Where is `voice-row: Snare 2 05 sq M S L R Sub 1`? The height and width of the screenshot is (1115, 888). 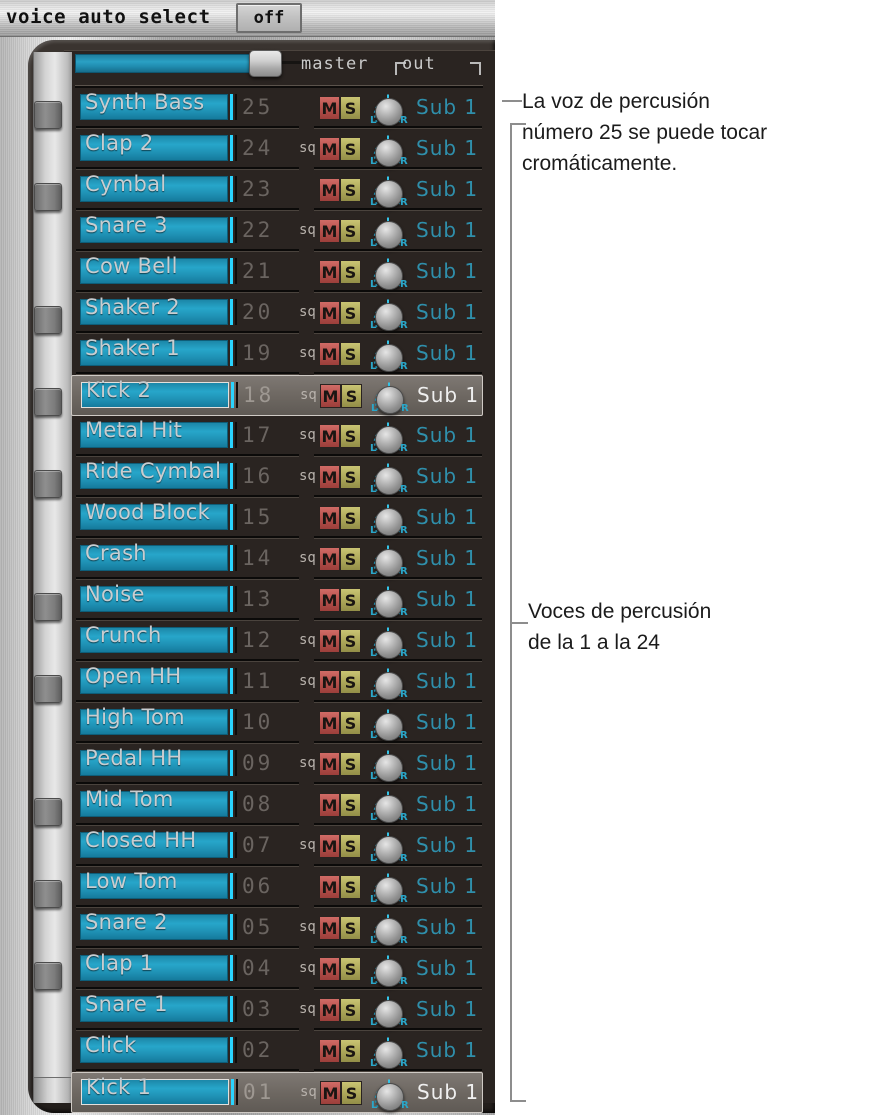
voice-row: Snare 2 05 sq M S L R Sub 1 is located at coordinates (277, 928).